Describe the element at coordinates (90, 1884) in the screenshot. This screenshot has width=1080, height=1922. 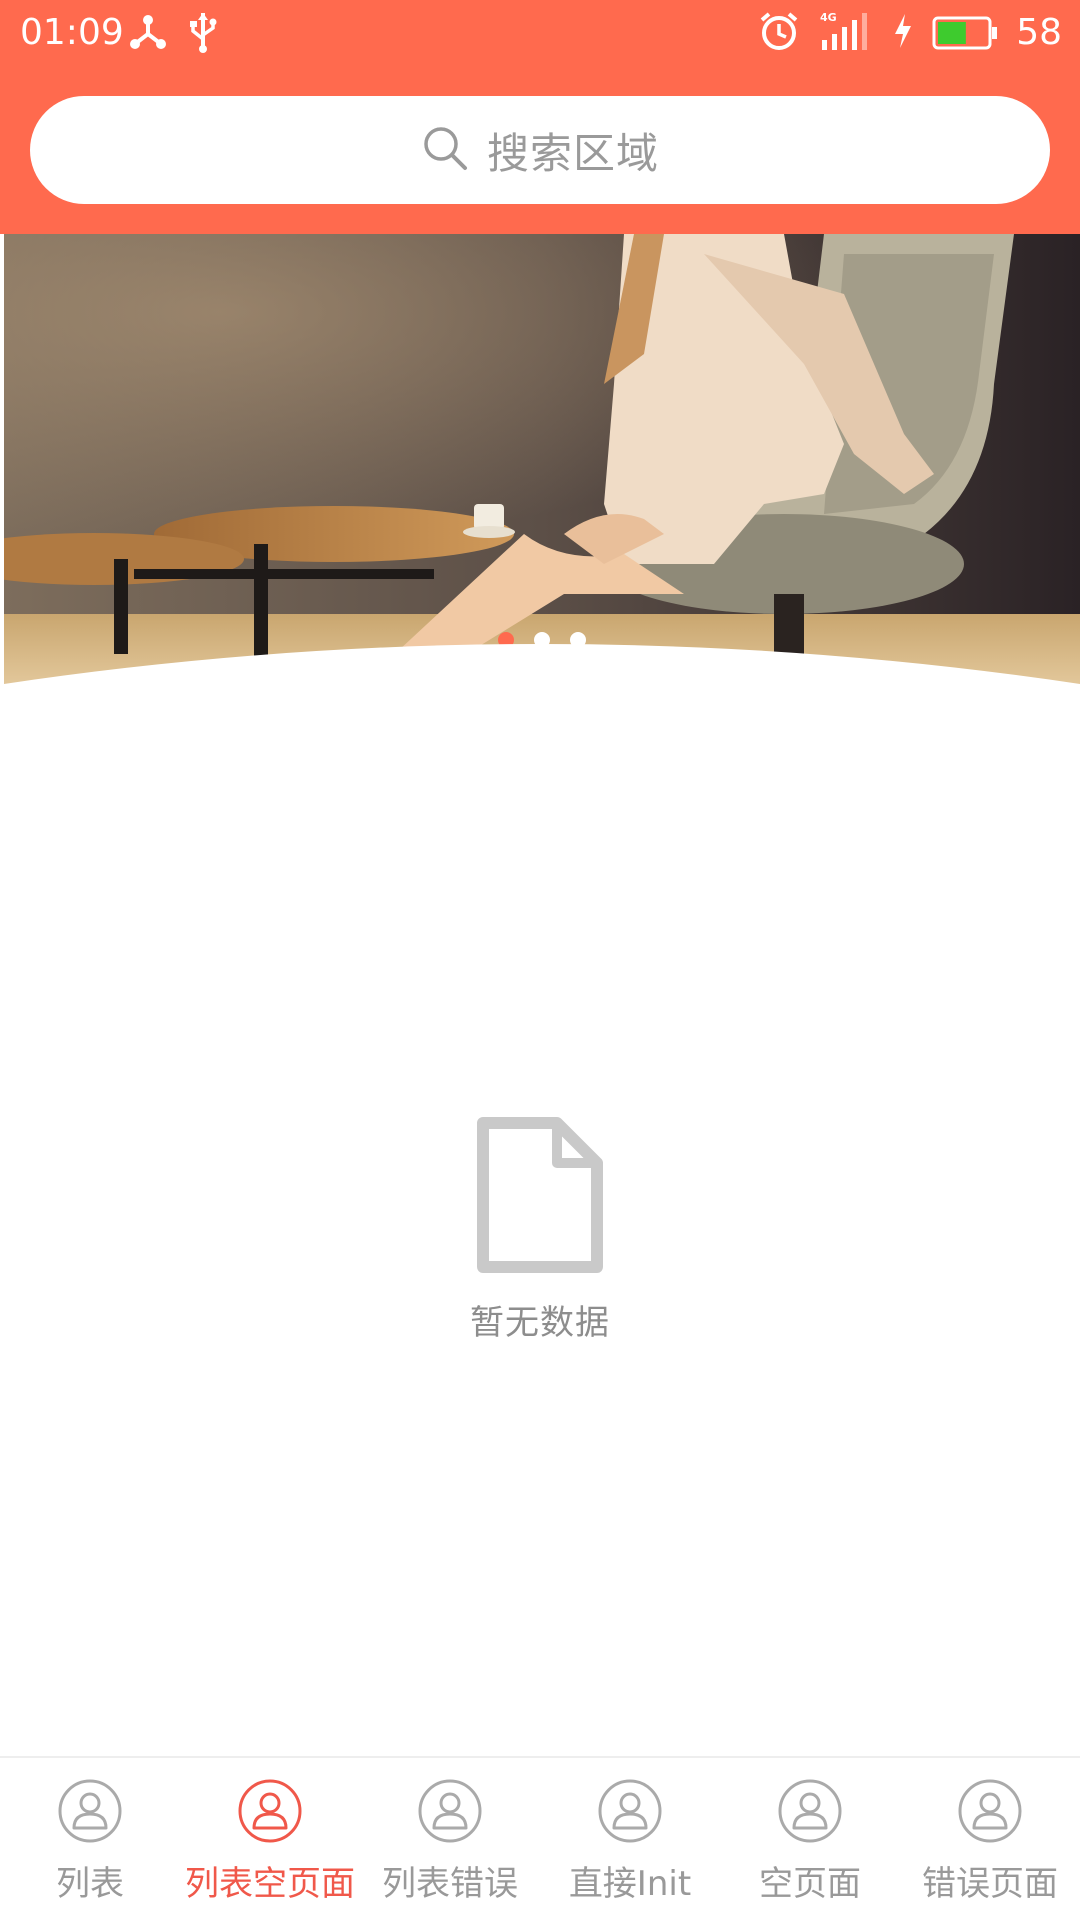
I see `tab-label: 列表` at that location.